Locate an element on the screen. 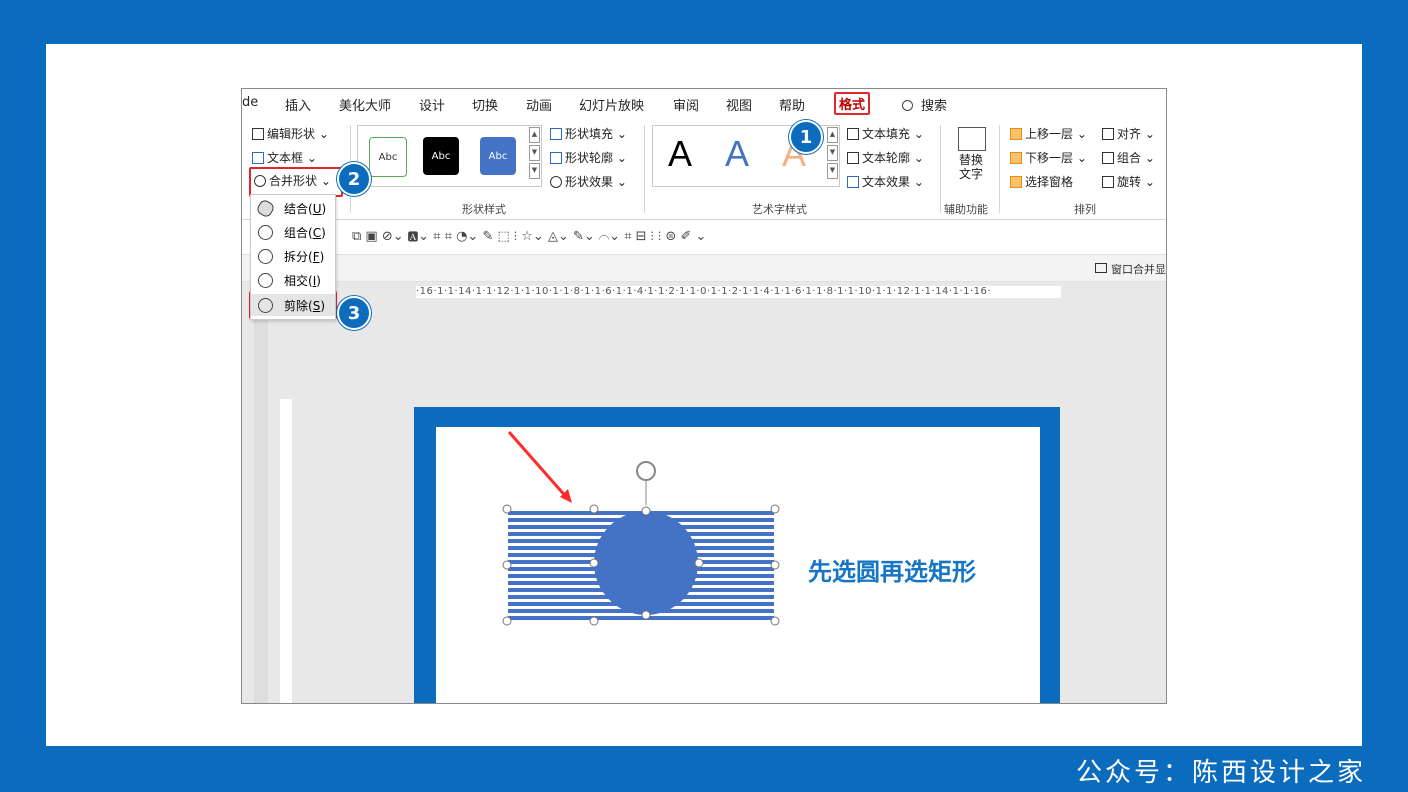 This screenshot has height=792, width=1408. intersect-icon is located at coordinates (265, 280).